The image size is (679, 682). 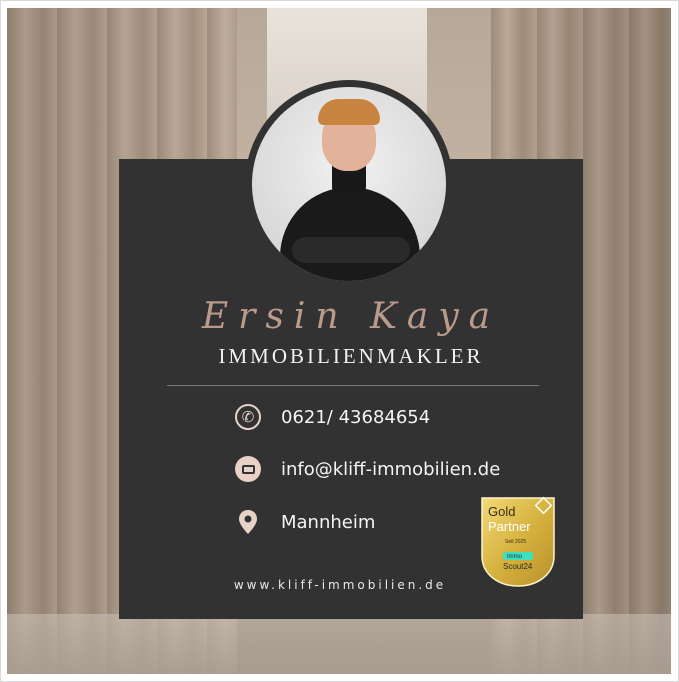 I want to click on badge-since-text: Seit 2025, so click(x=515, y=542).